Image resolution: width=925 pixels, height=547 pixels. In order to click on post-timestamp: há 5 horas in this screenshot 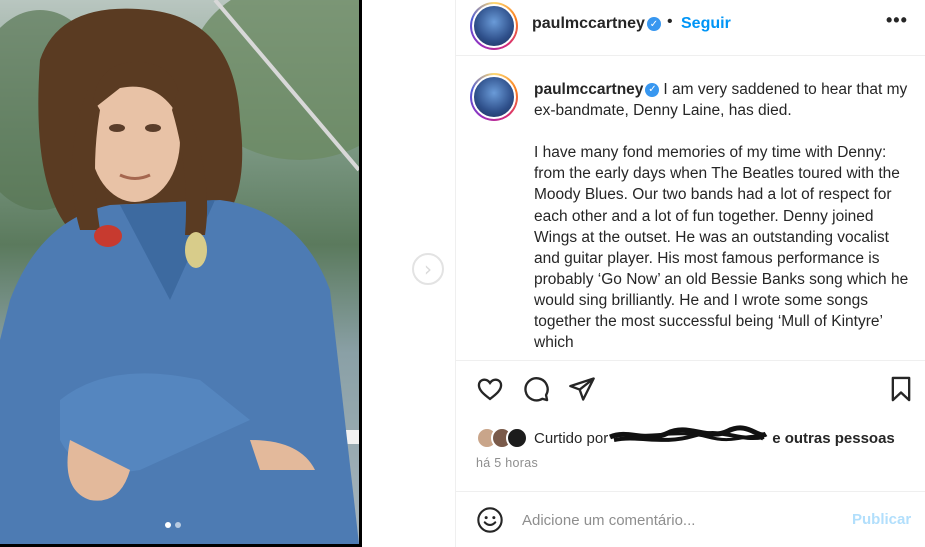, I will do `click(507, 463)`.